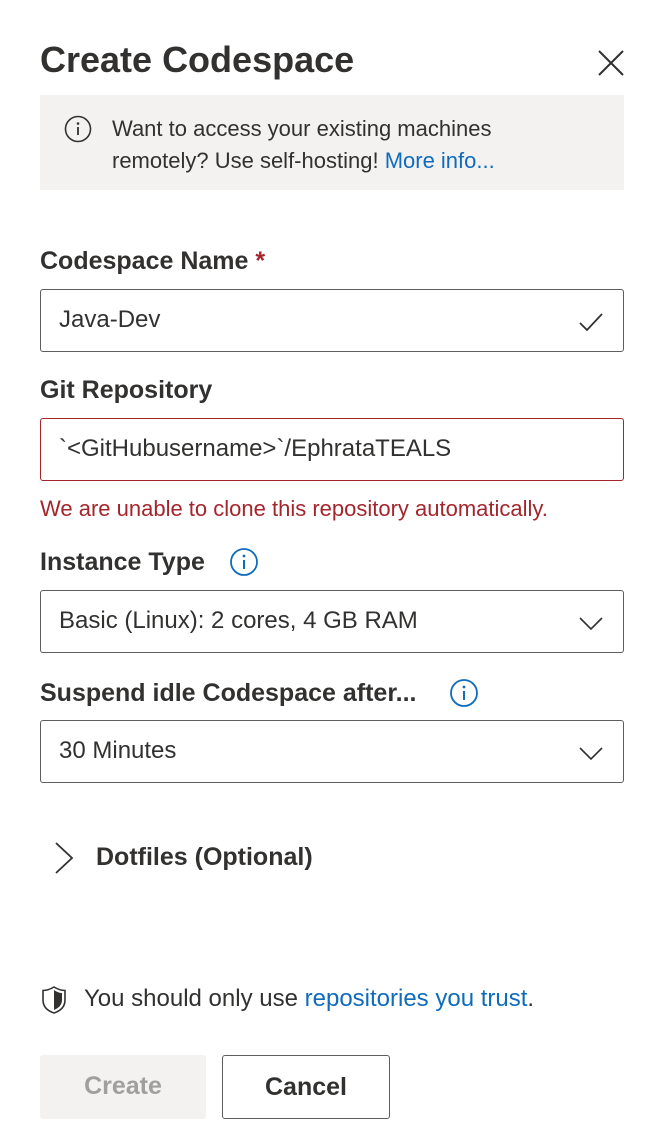 This screenshot has width=647, height=1139. Describe the element at coordinates (54, 1000) in the screenshot. I see `shield-icon` at that location.